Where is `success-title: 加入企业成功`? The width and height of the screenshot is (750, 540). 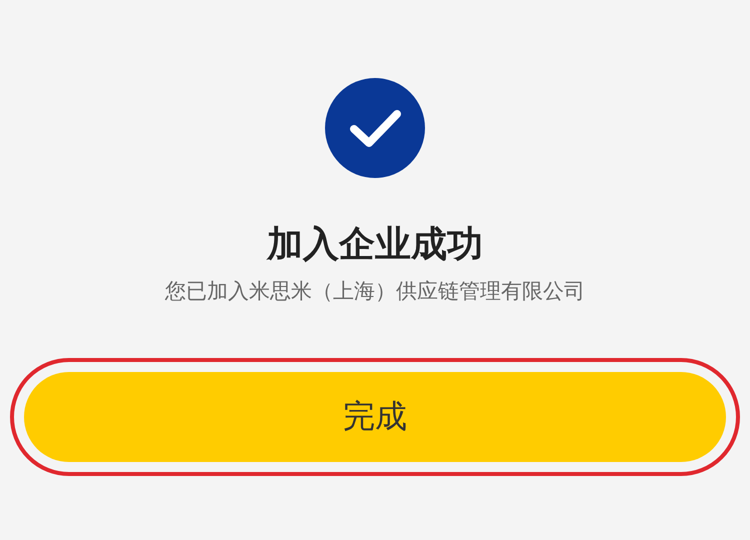
success-title: 加入企业成功 is located at coordinates (375, 245).